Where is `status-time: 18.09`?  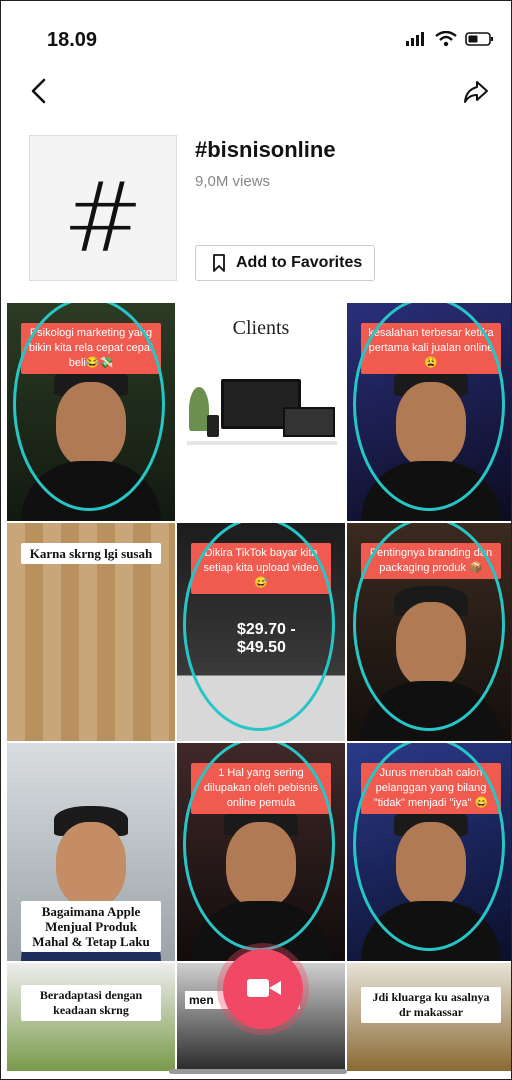
status-time: 18.09 is located at coordinates (72, 40).